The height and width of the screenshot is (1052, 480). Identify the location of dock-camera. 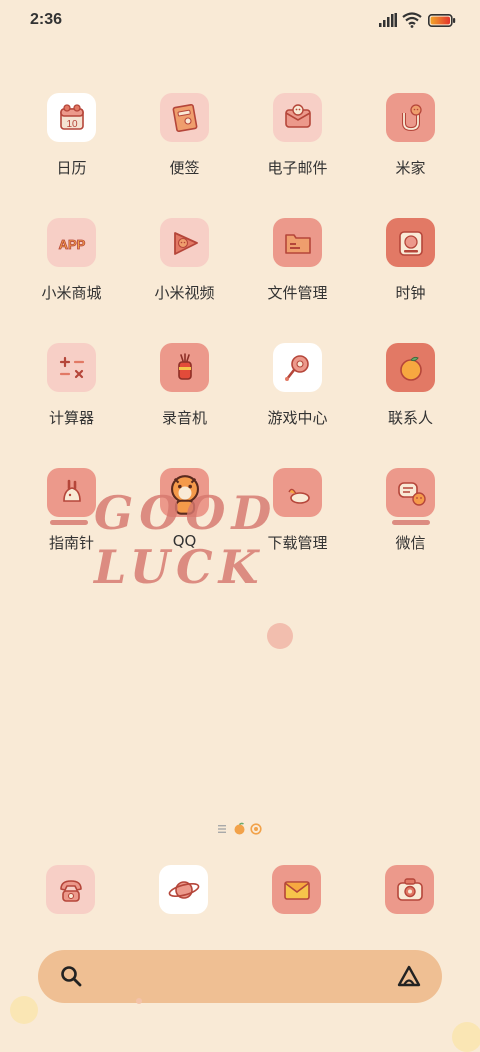
(409, 889).